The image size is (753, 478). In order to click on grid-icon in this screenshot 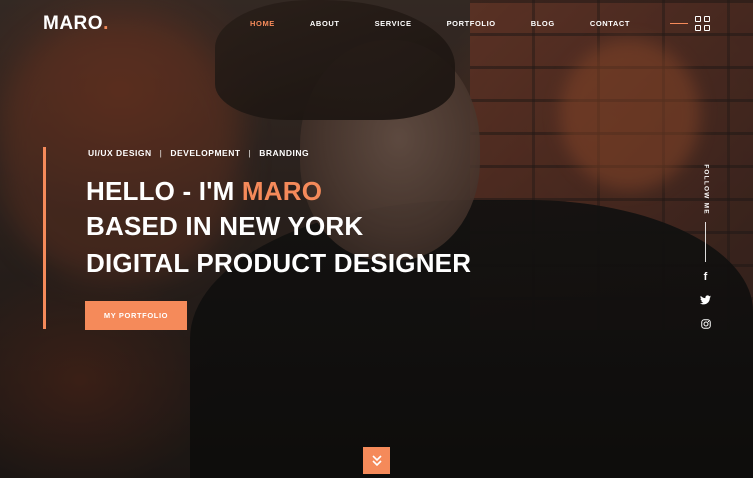, I will do `click(702, 23)`.